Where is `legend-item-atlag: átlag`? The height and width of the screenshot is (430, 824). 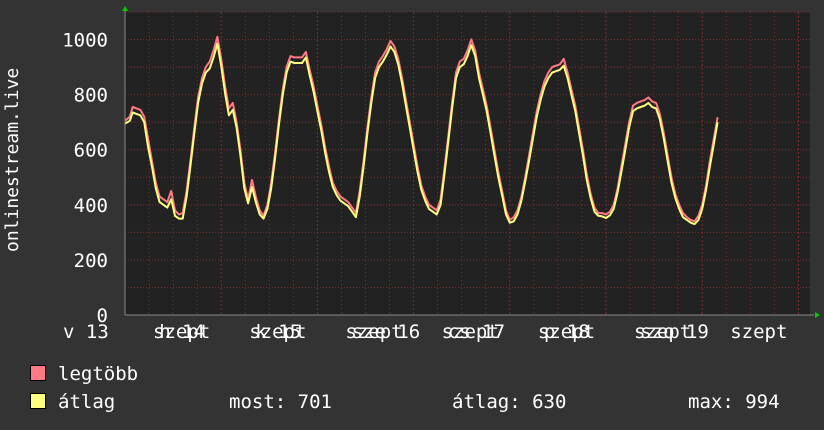 legend-item-atlag: átlag is located at coordinates (72, 402).